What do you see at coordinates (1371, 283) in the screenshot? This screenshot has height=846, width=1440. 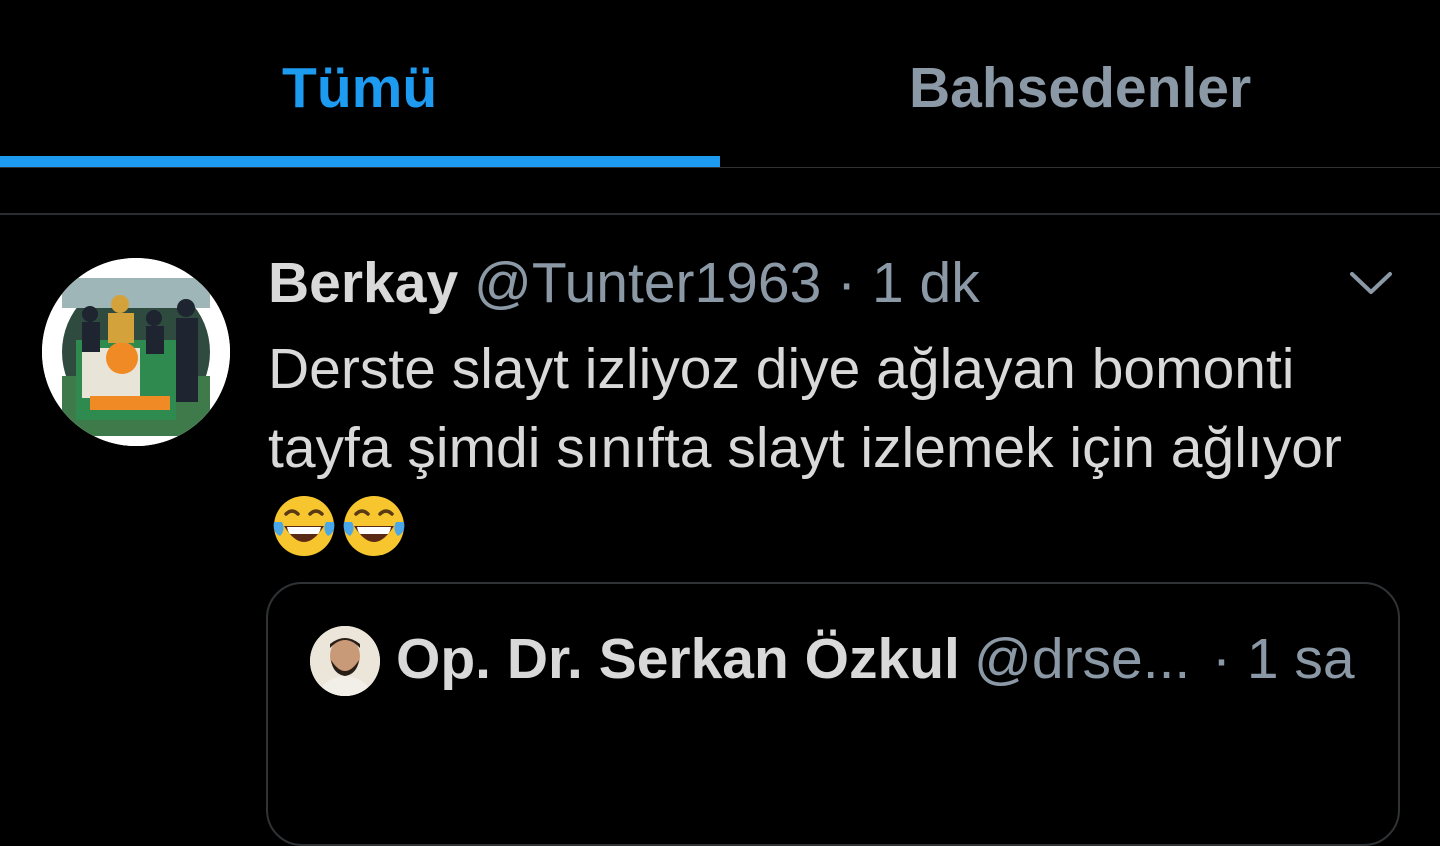 I see `chevron-down-icon` at bounding box center [1371, 283].